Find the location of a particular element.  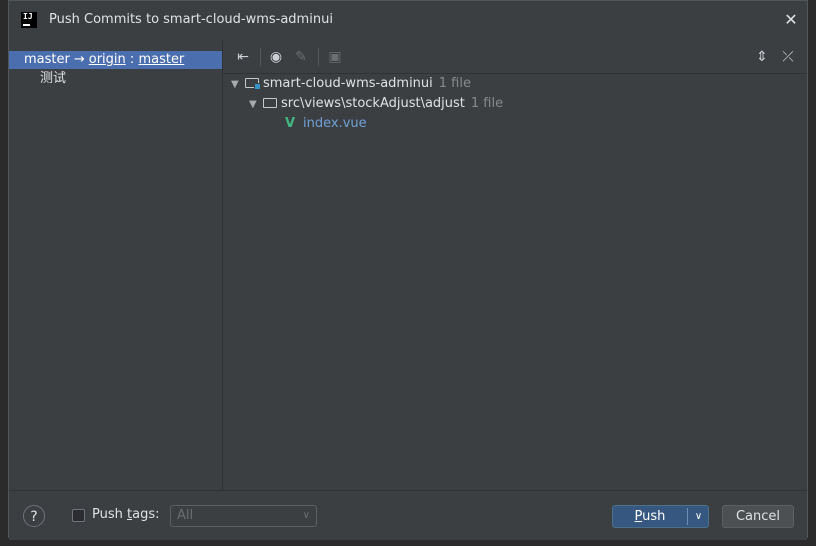

tree-folder-row: ▼ src\views\stockAdjust\adjust 1 file is located at coordinates (376, 104).